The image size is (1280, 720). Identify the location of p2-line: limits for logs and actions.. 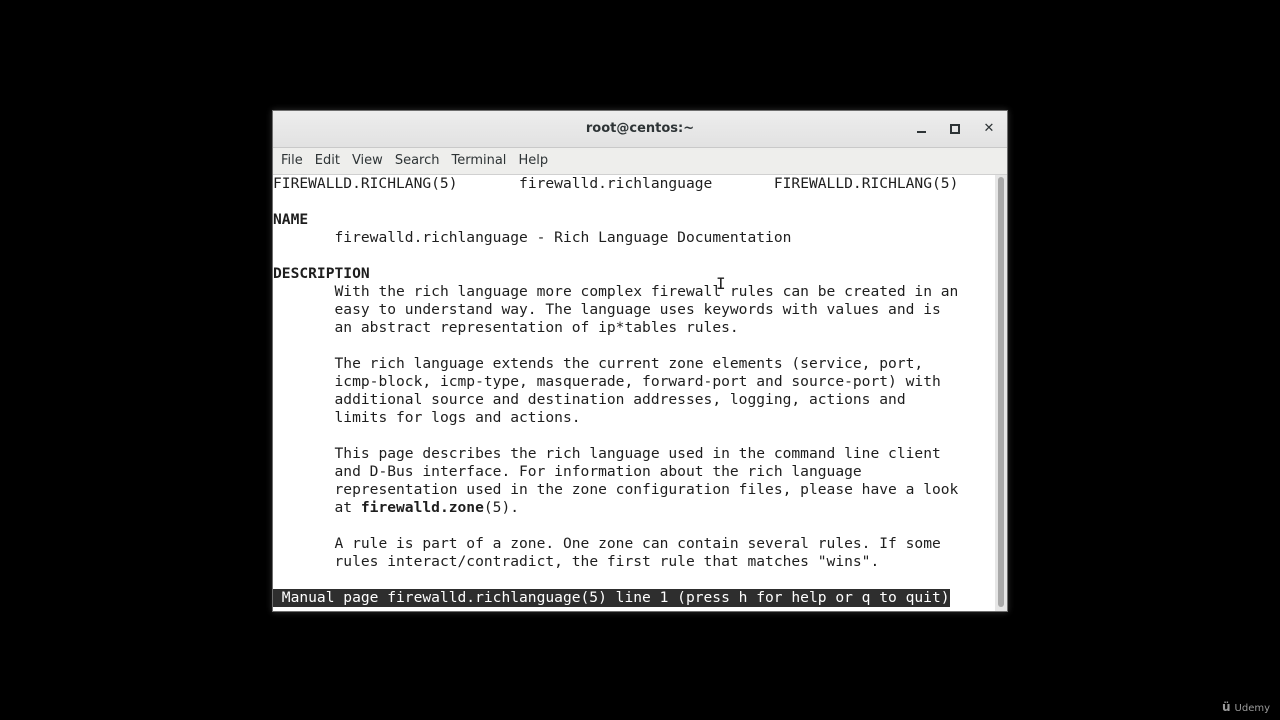
(457, 417).